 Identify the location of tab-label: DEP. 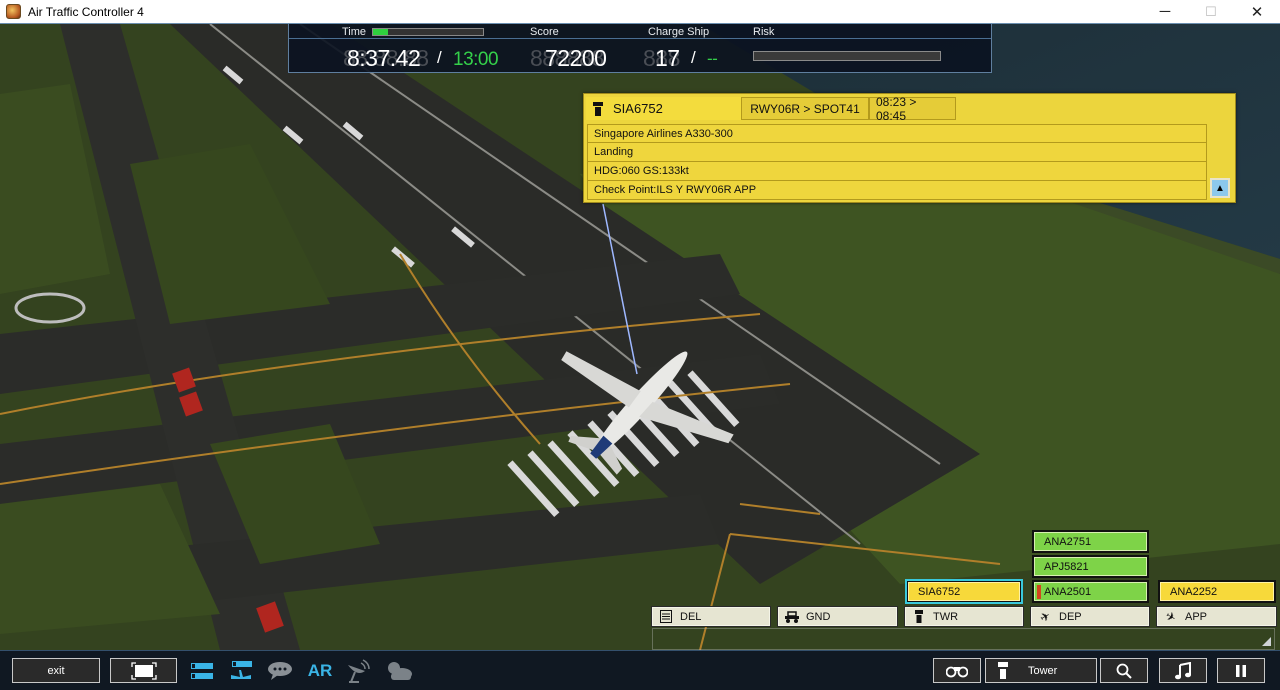
(1070, 616).